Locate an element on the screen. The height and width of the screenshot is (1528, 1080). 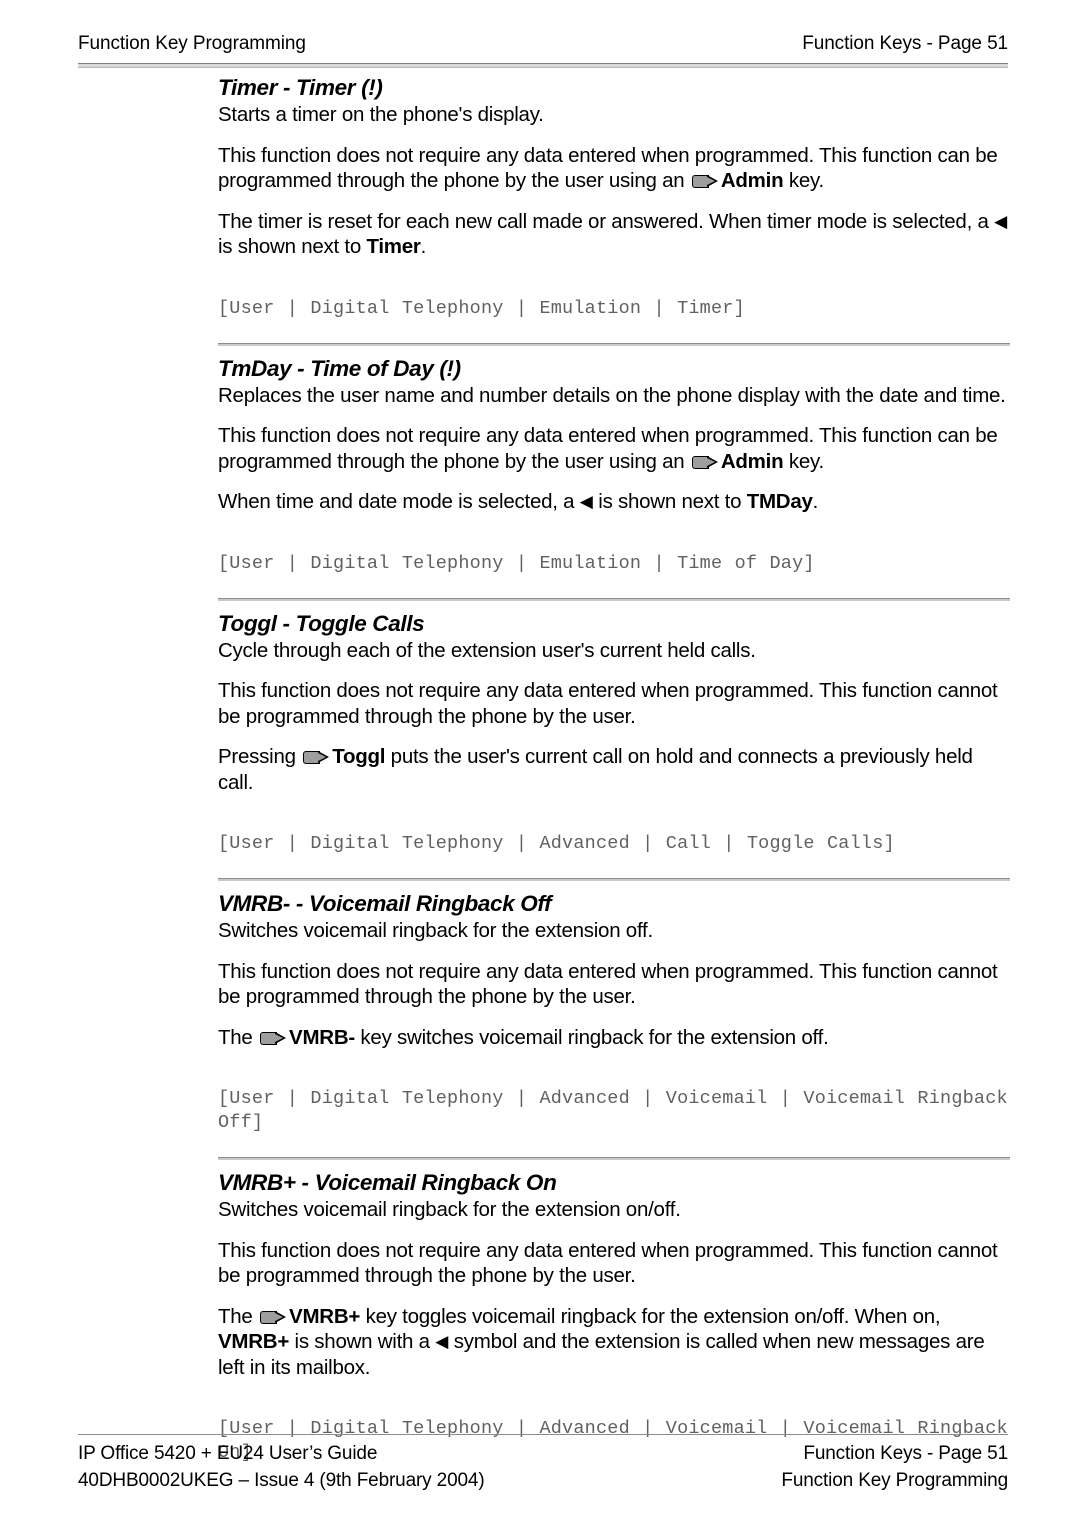
footer-page-ref: Function Keys - Page 51 is located at coordinates (905, 1453).